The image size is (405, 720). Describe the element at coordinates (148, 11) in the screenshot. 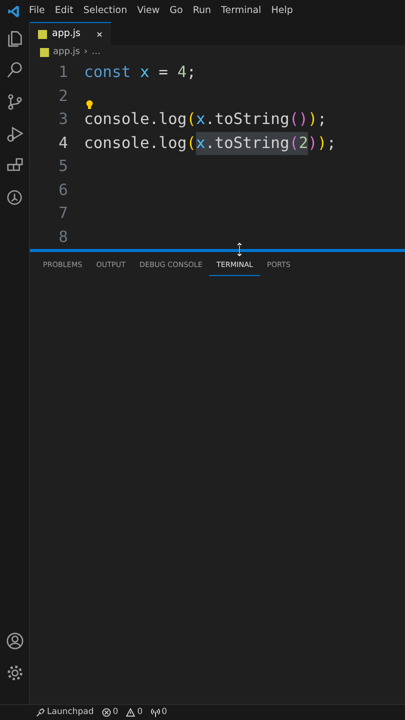

I see `menu-item: View` at that location.